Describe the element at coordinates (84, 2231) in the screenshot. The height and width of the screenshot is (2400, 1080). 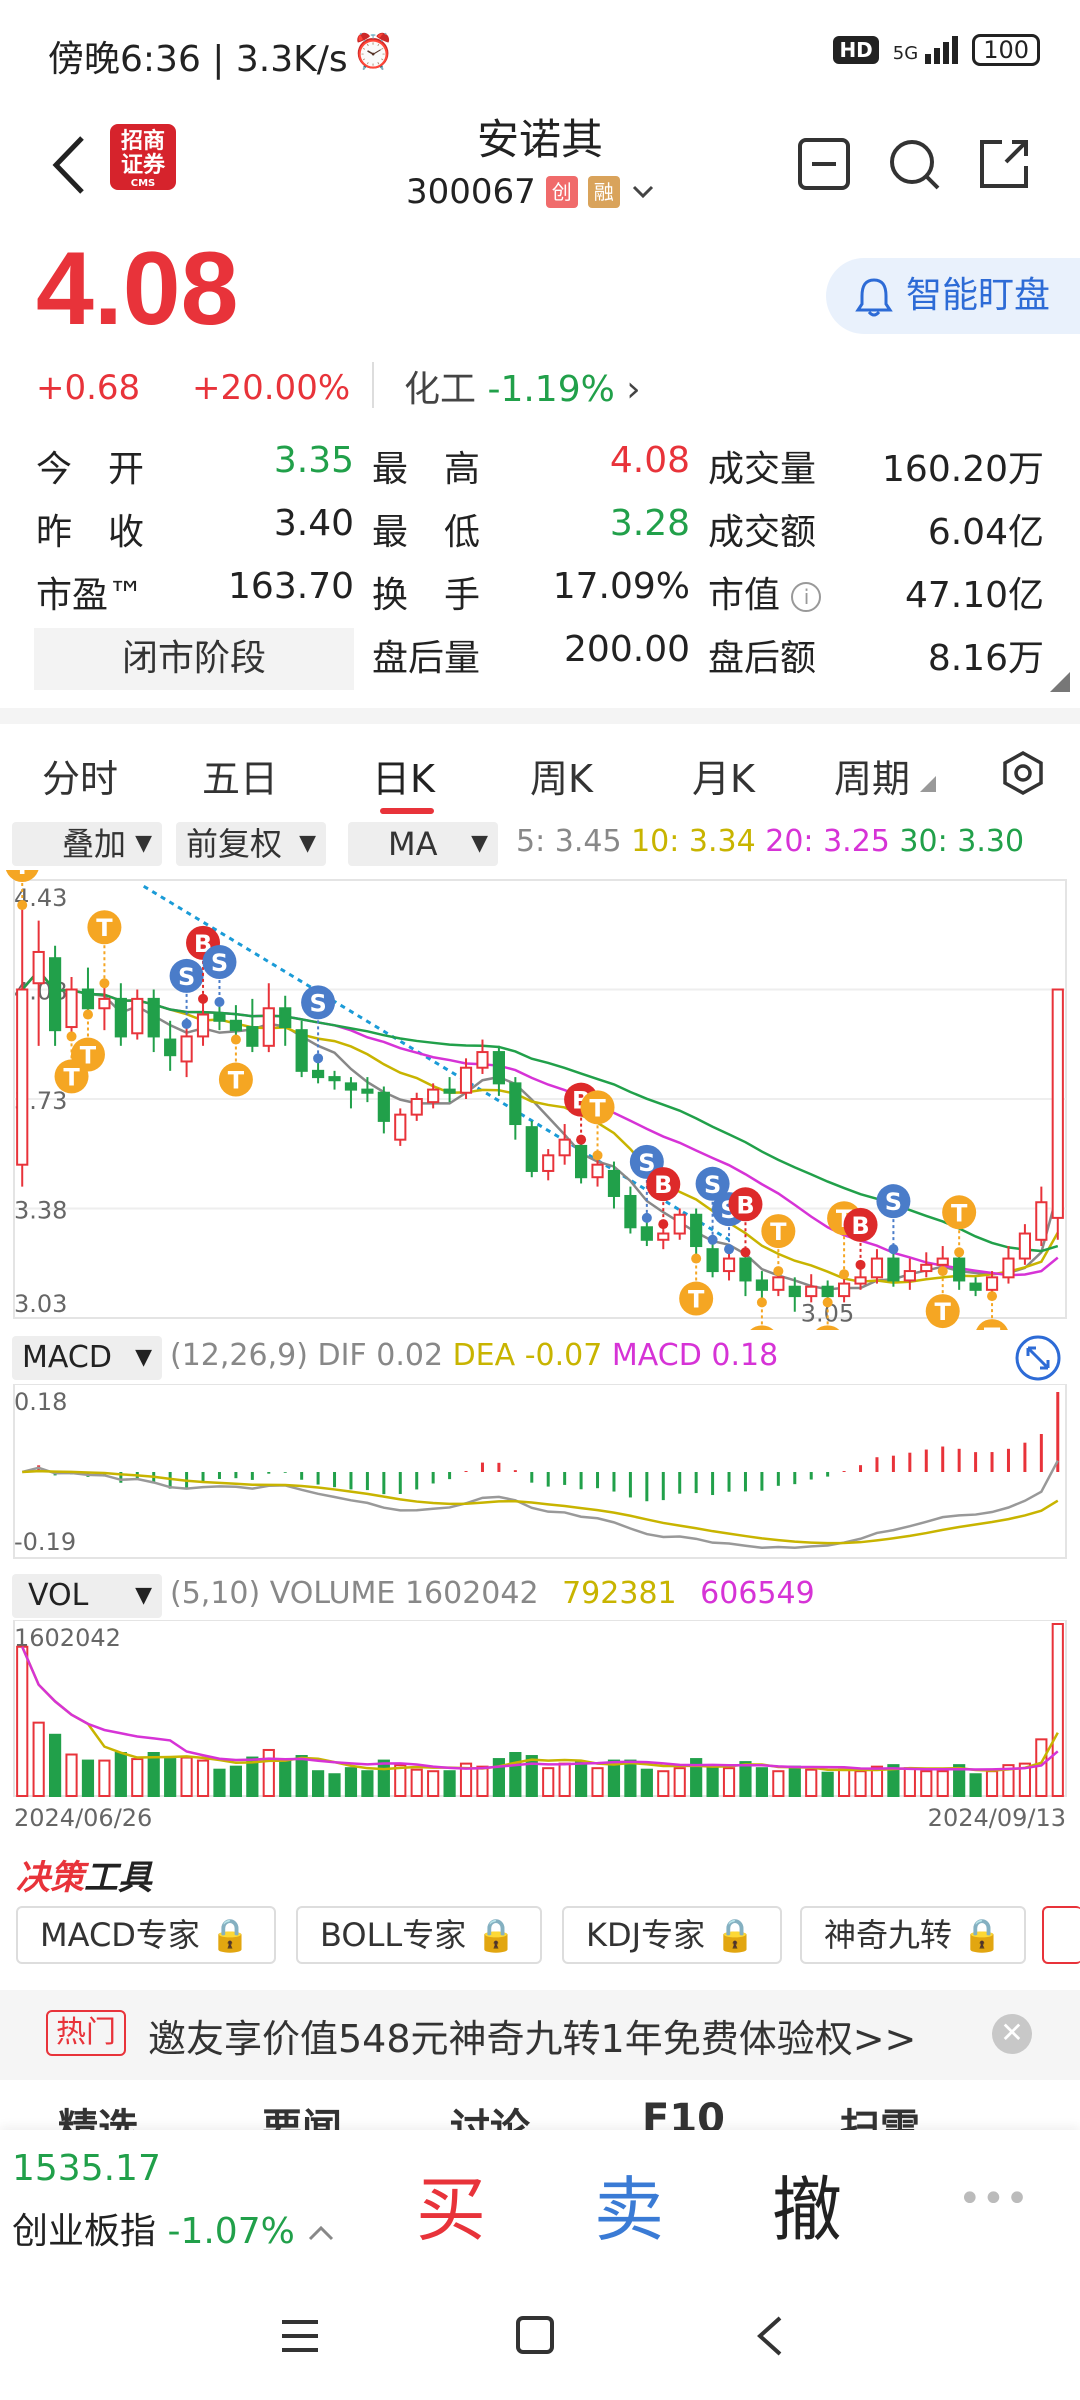
I see `index-name: 创业板指` at that location.